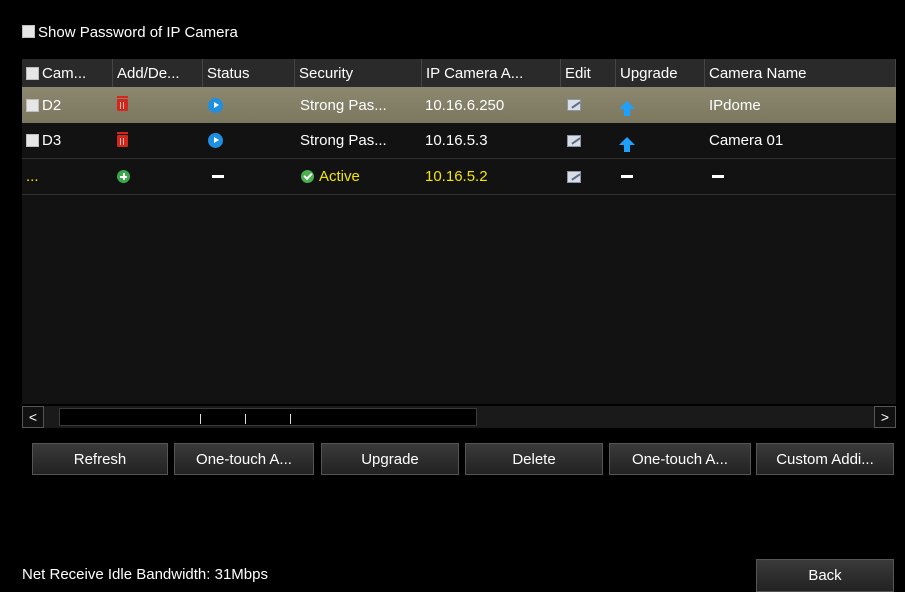  I want to click on camera-cell: D2, so click(43, 105).